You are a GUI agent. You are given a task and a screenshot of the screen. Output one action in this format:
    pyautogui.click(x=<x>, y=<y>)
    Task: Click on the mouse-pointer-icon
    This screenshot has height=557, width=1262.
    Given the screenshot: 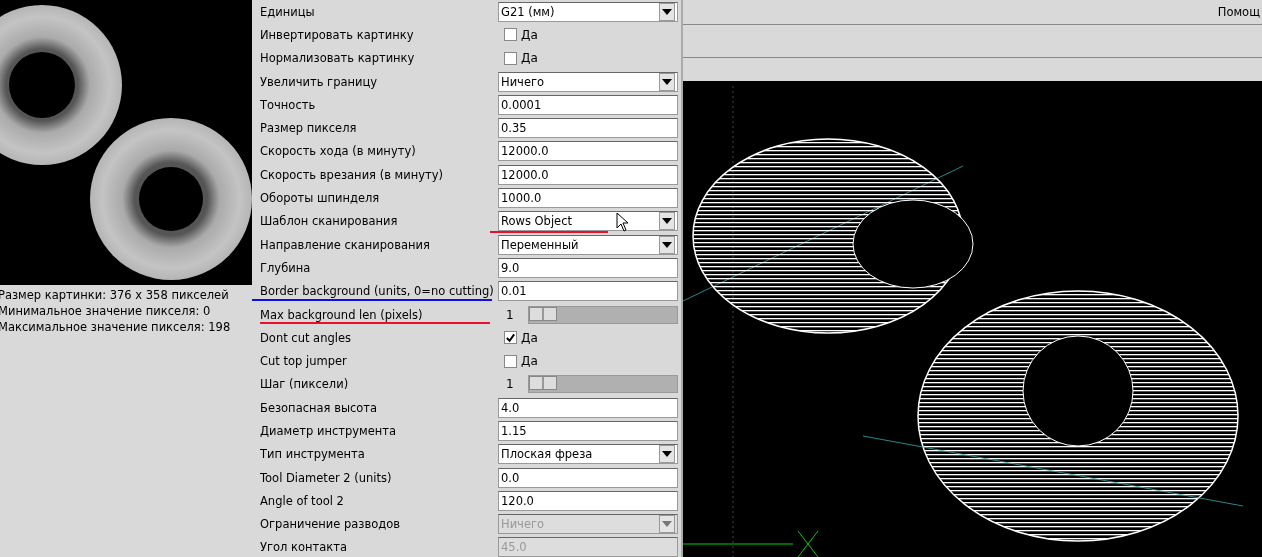 What is the action you would take?
    pyautogui.click(x=623, y=222)
    